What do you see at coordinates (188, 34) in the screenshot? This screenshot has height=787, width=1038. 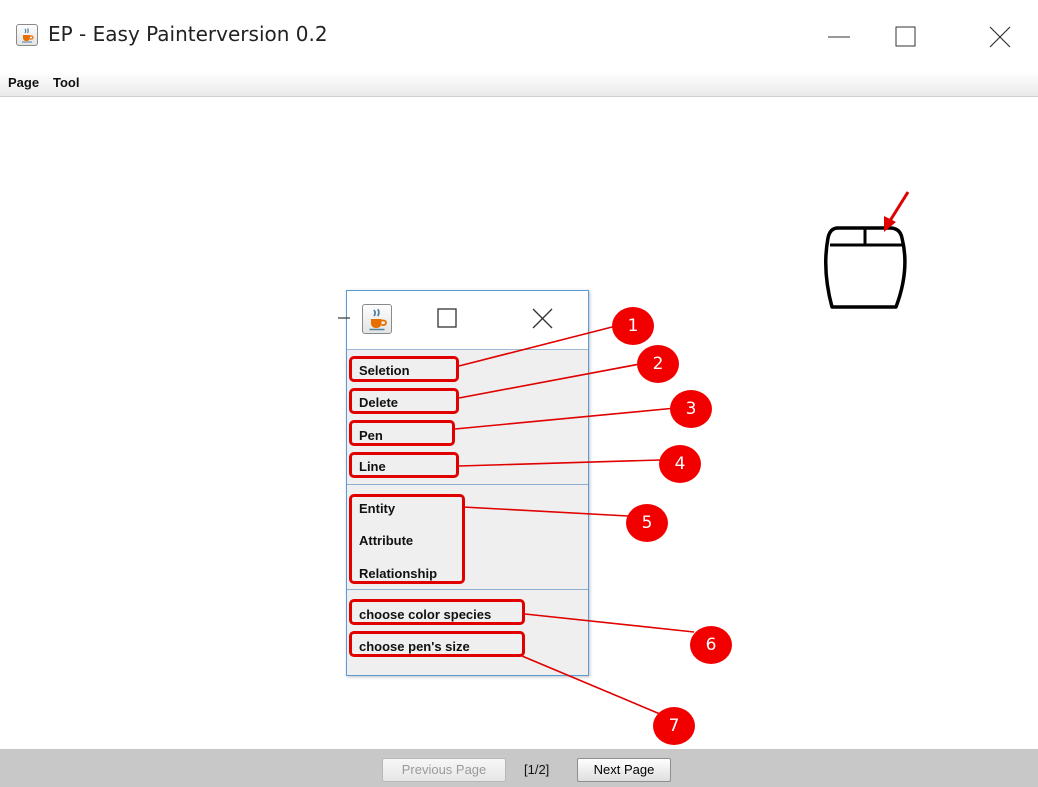 I see `window-title: EP - Easy Painterversion 0.2` at bounding box center [188, 34].